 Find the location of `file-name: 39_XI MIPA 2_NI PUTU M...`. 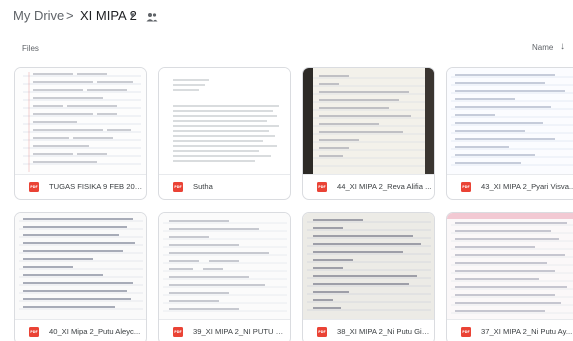

file-name: 39_XI MIPA 2_NI PUTU M... is located at coordinates (240, 331).